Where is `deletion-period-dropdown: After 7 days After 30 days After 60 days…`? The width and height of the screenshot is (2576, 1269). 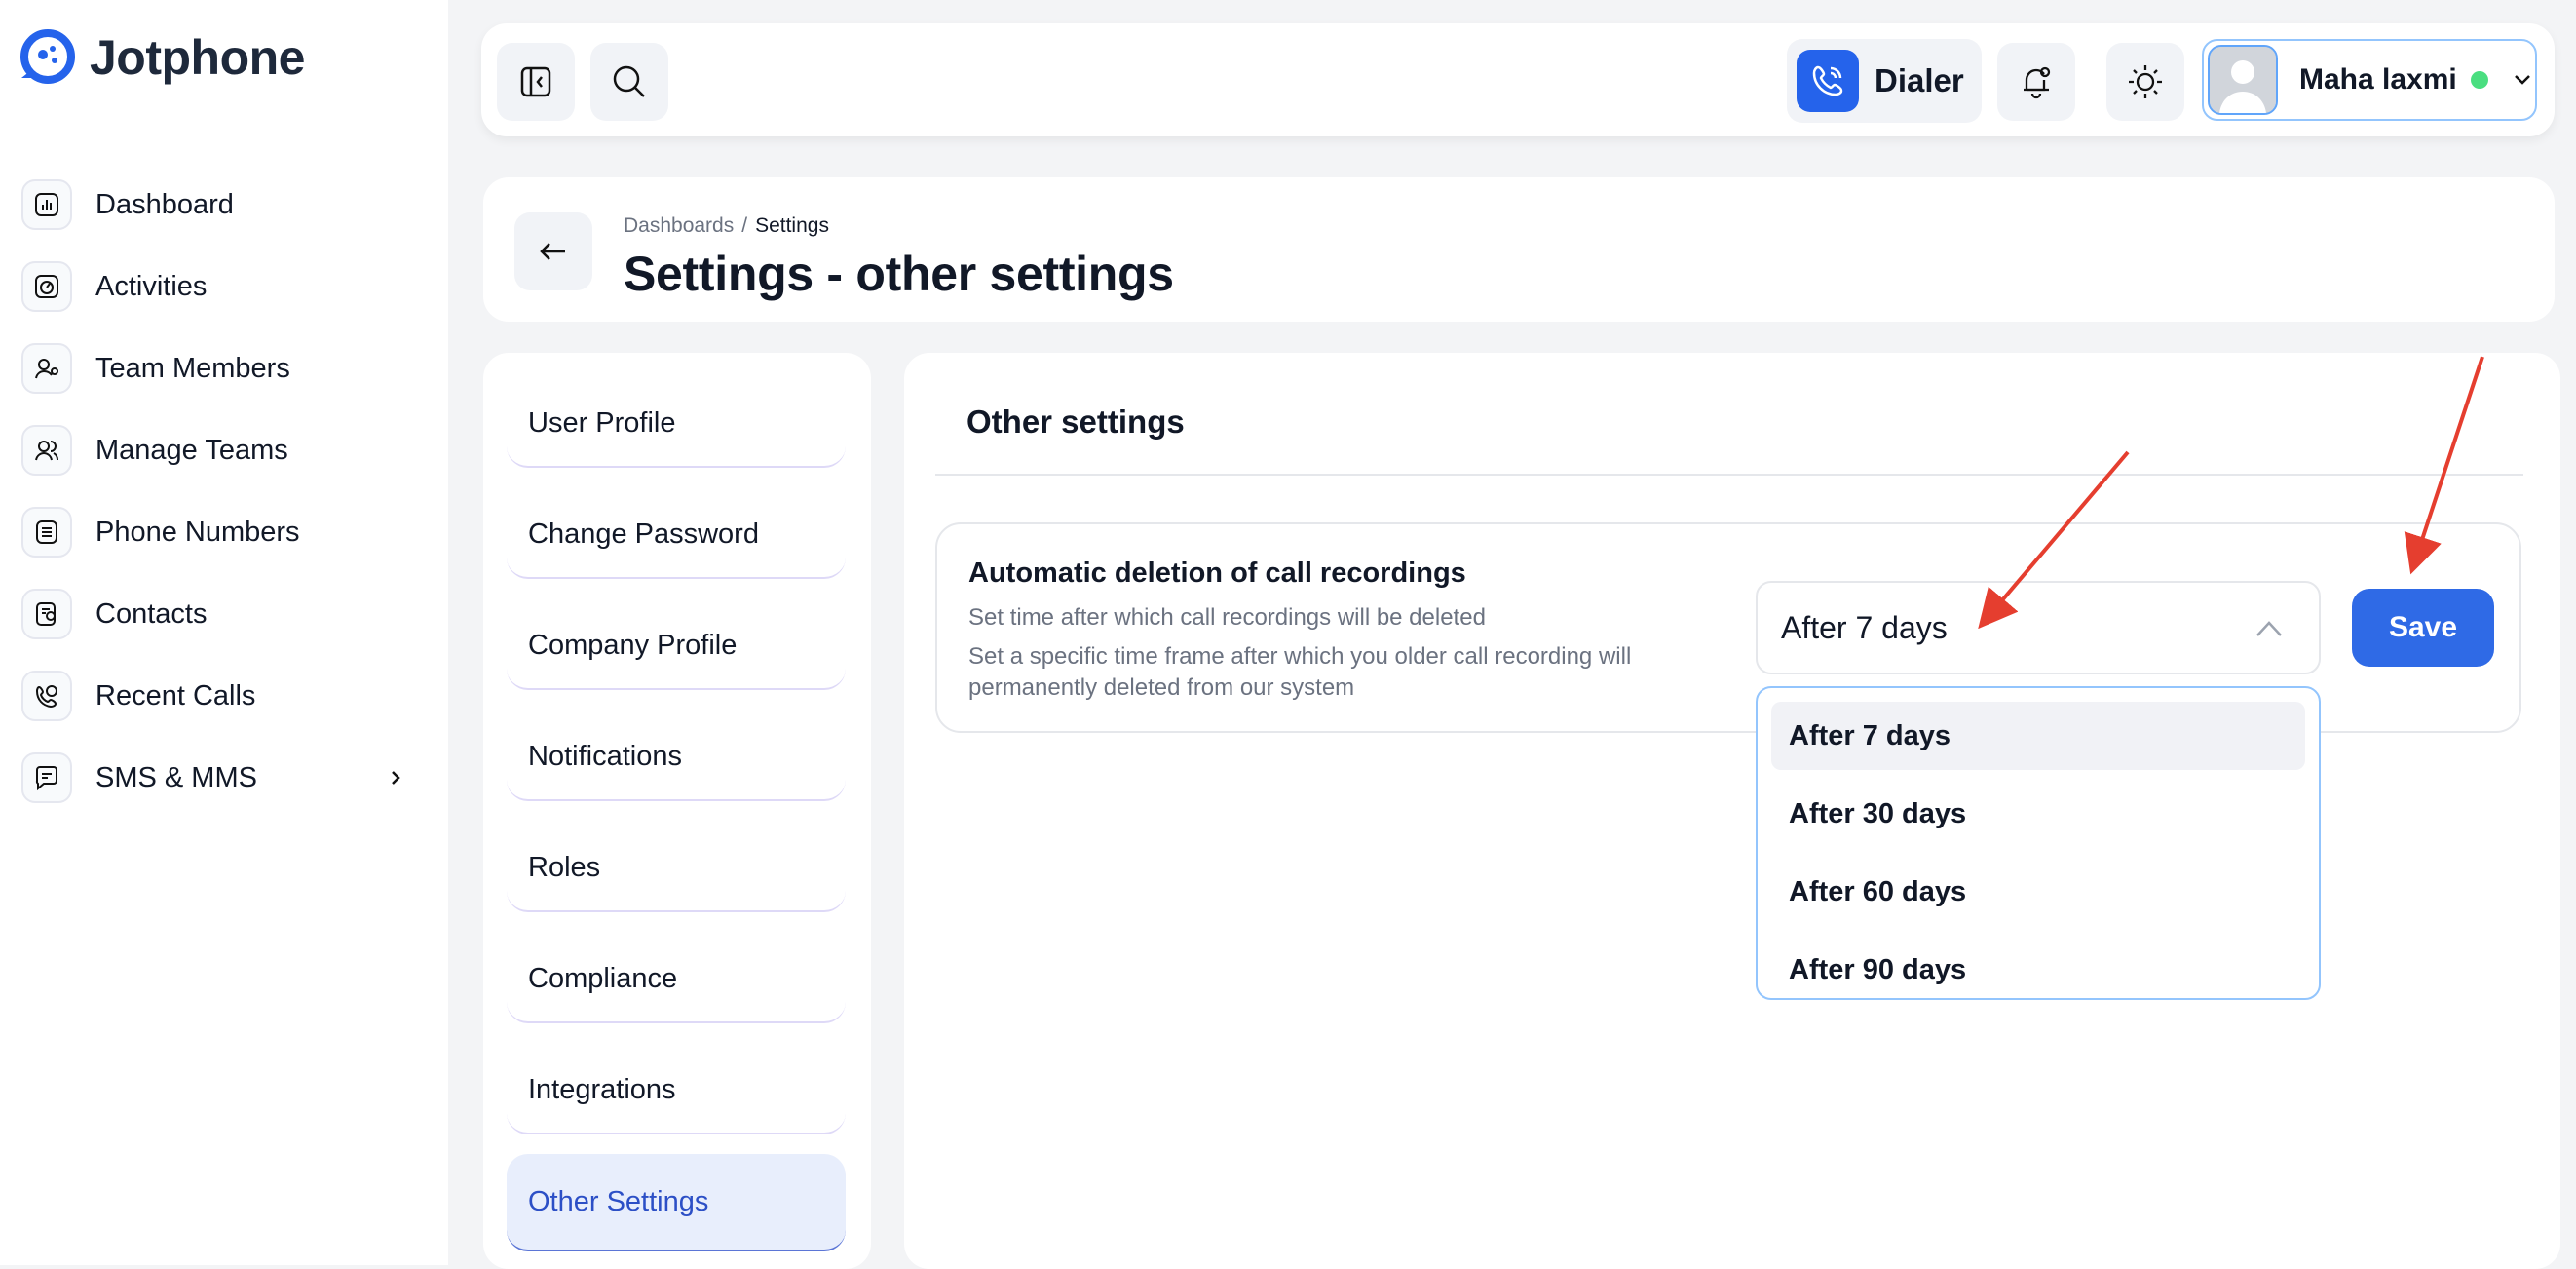
deletion-period-dropdown: After 7 days After 30 days After 60 days… is located at coordinates (2038, 843).